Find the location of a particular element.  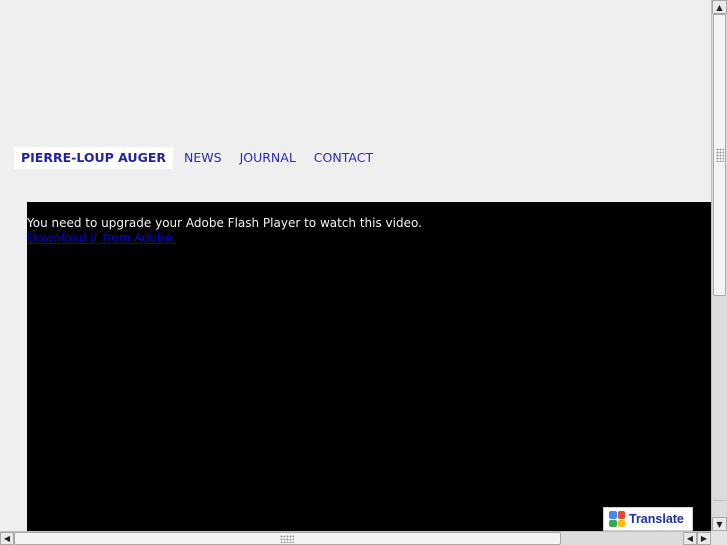

nav-item-news: NEWS is located at coordinates (203, 158).